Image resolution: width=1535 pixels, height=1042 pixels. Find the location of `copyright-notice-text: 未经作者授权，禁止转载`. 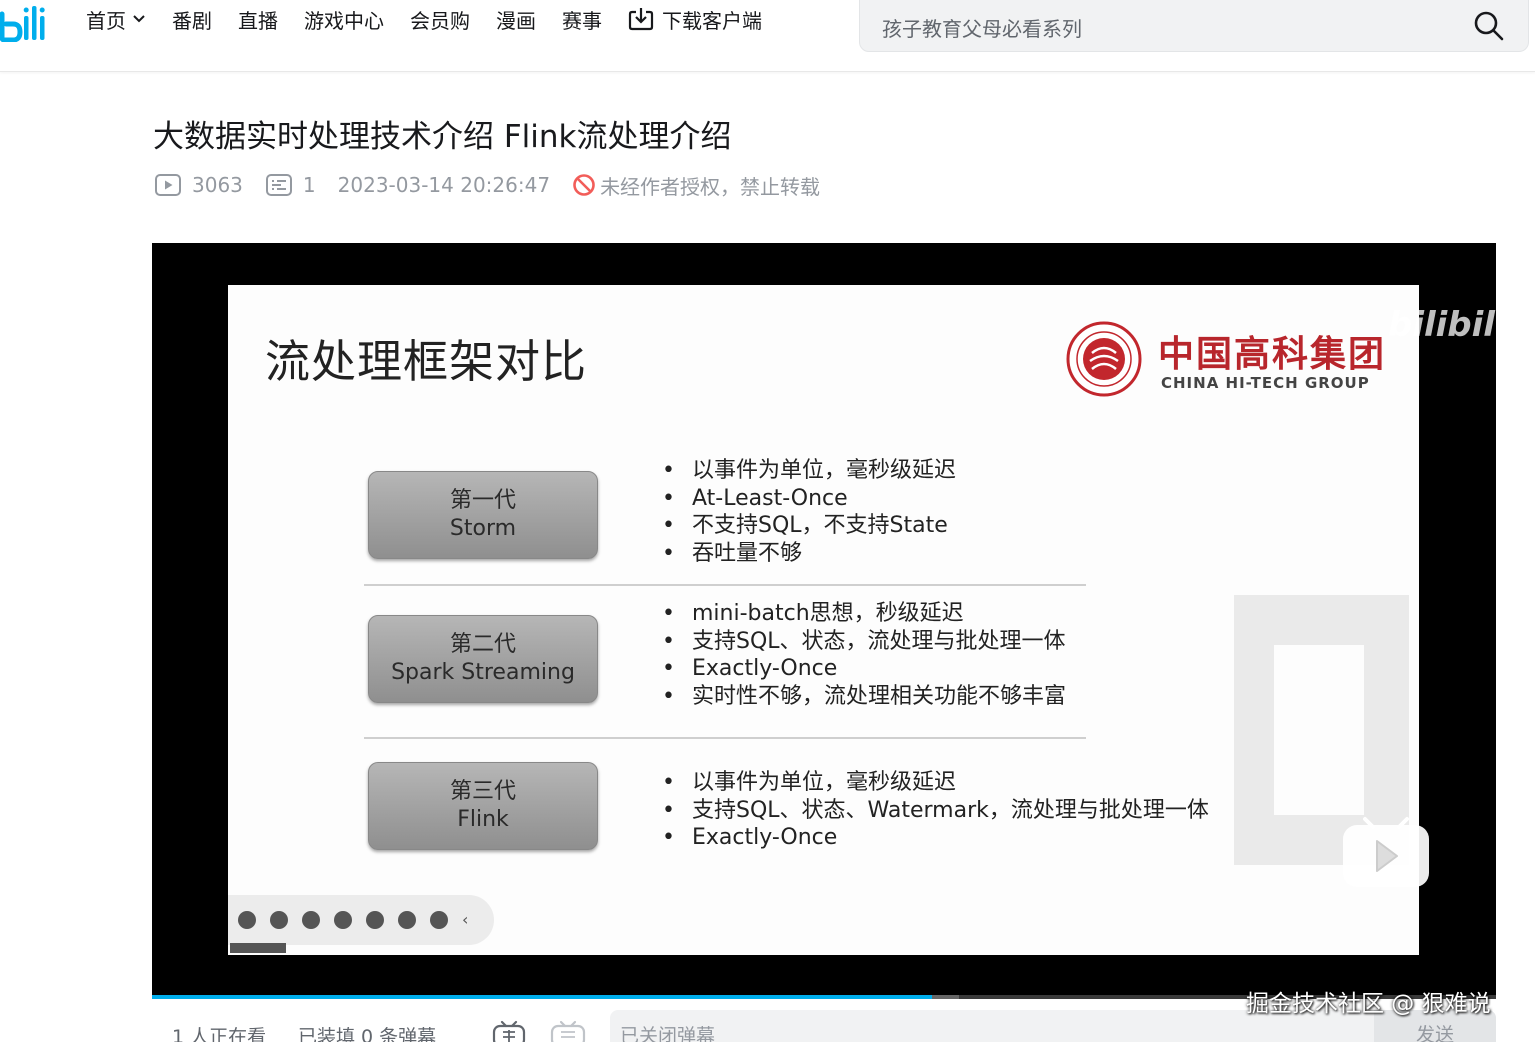

copyright-notice-text: 未经作者授权，禁止转载 is located at coordinates (710, 186).